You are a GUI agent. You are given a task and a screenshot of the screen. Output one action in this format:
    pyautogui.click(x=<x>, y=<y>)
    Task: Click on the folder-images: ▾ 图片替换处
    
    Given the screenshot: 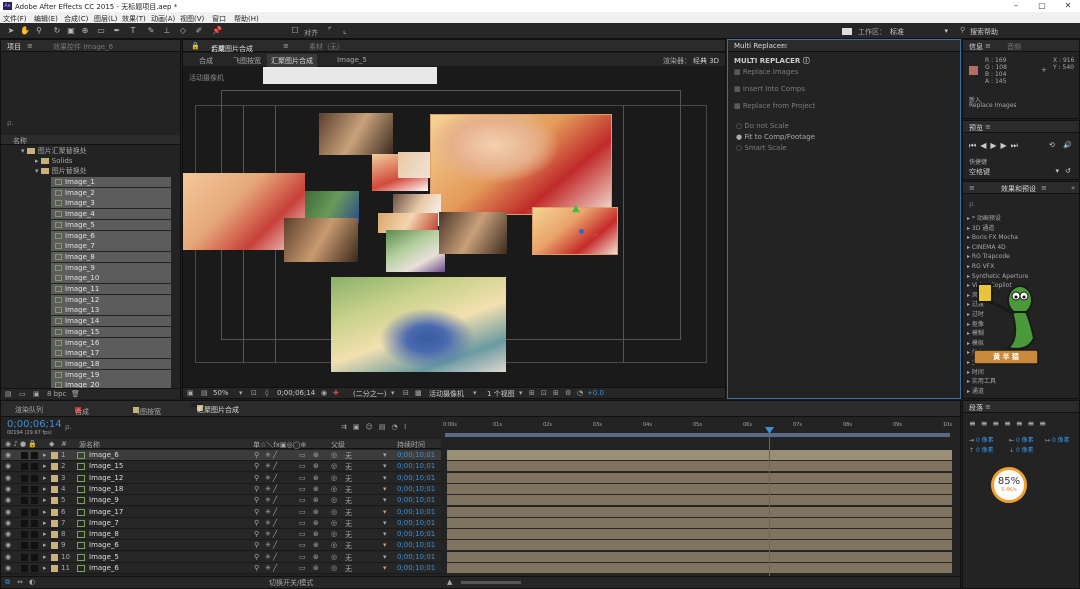 What is the action you would take?
    pyautogui.click(x=61, y=171)
    